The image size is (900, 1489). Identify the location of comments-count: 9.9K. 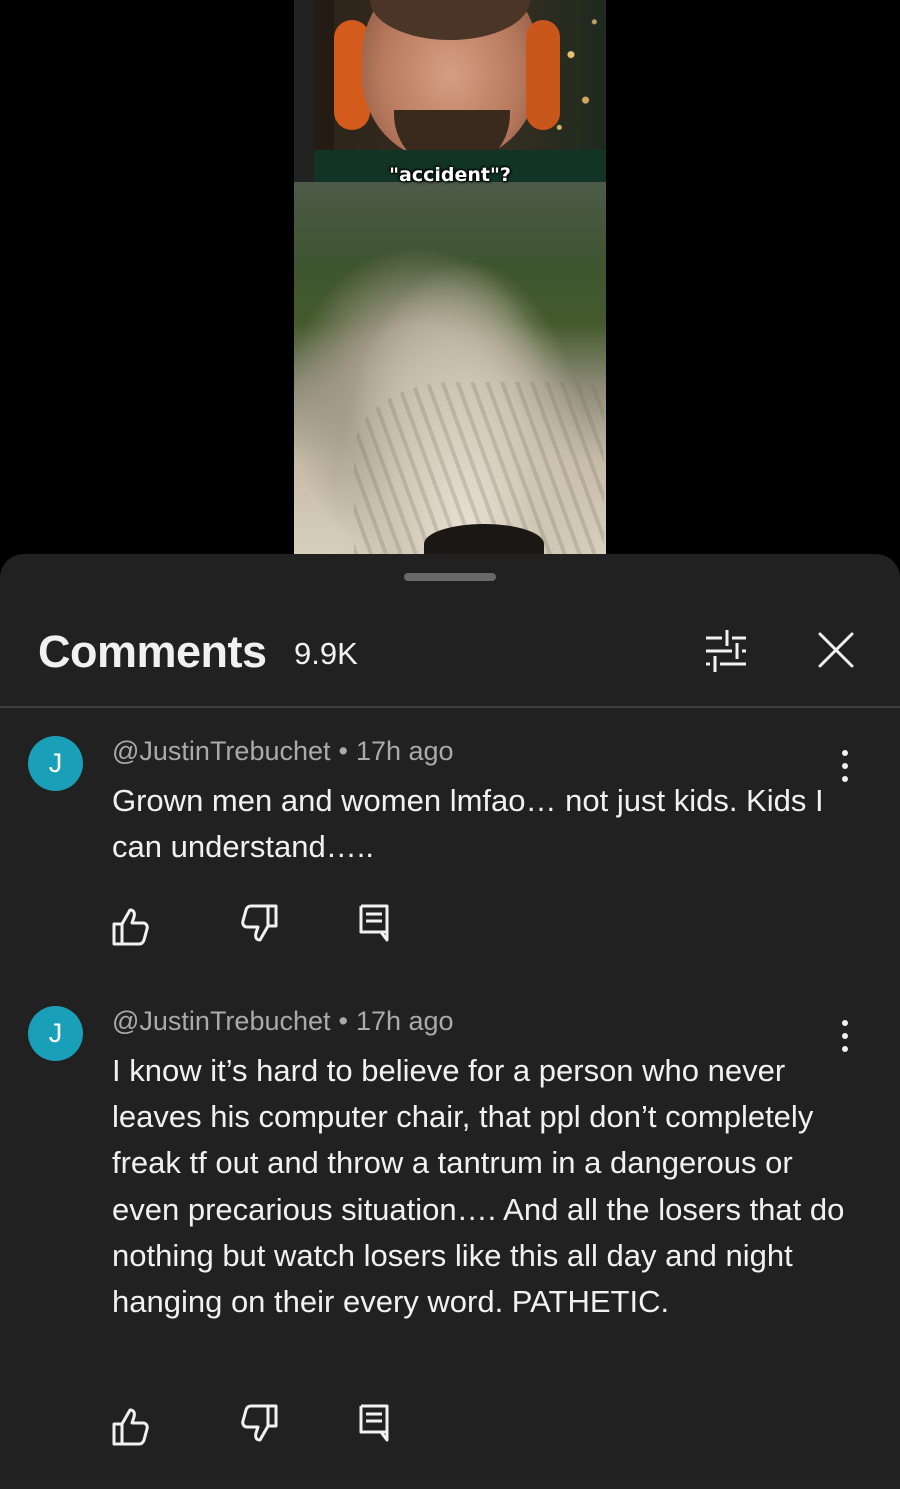
(326, 653).